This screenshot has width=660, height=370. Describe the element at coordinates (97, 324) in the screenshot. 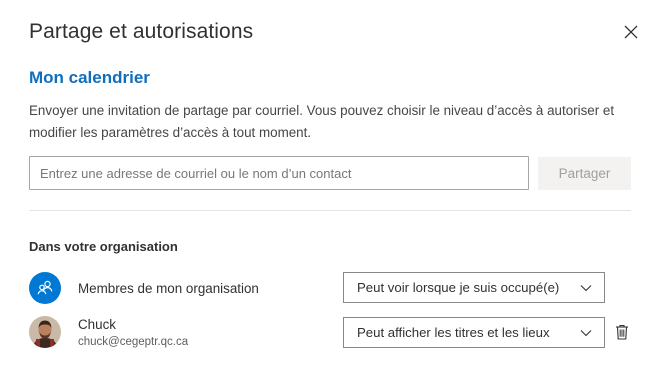

I see `contact-name: Chuck` at that location.